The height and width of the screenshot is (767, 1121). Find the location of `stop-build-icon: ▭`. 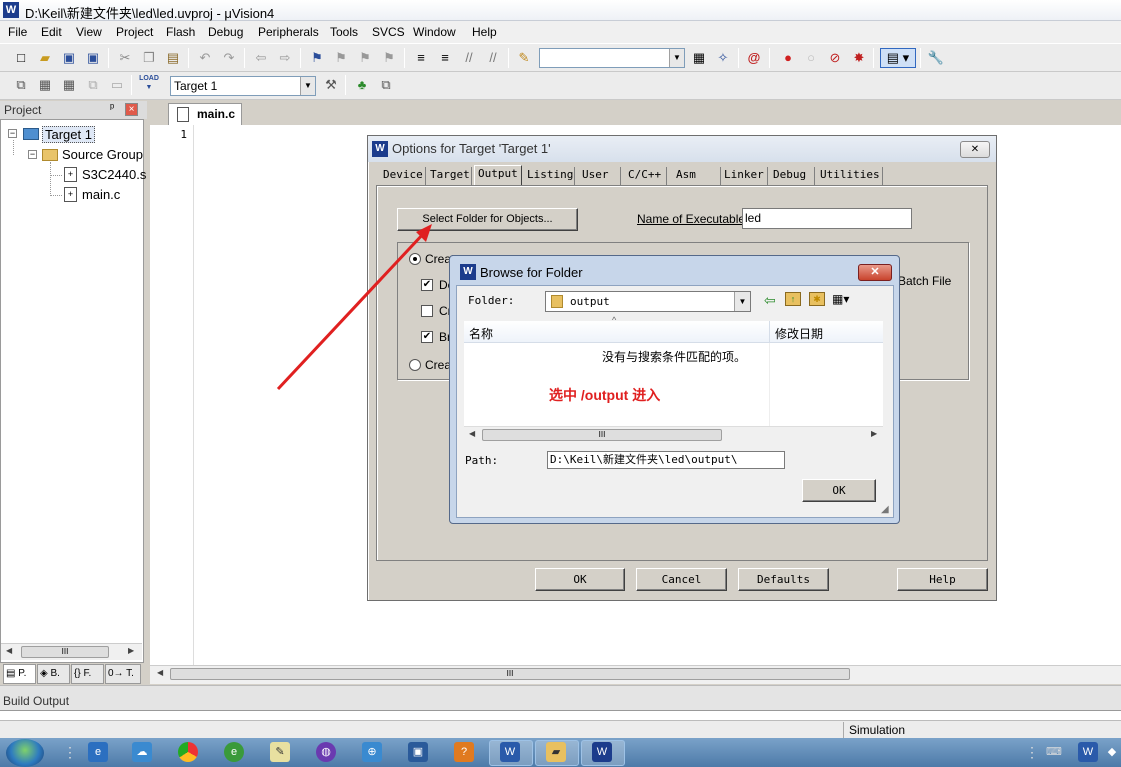

stop-build-icon: ▭ is located at coordinates (117, 85).